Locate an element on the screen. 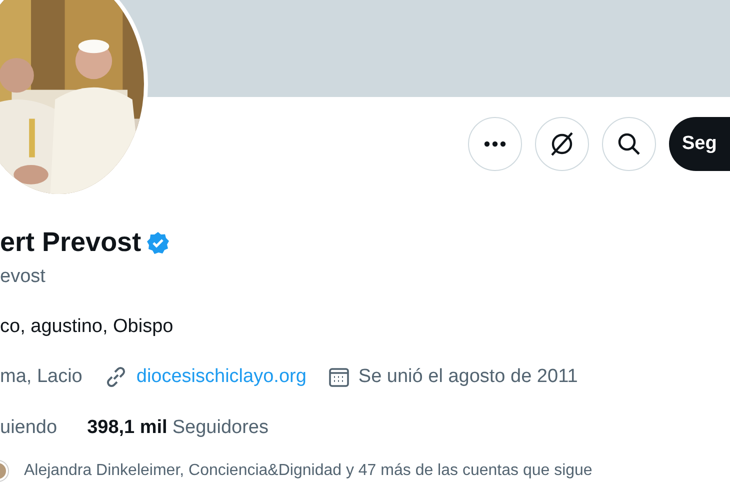 Image resolution: width=730 pixels, height=500 pixels. following-label: uiendo is located at coordinates (29, 428).